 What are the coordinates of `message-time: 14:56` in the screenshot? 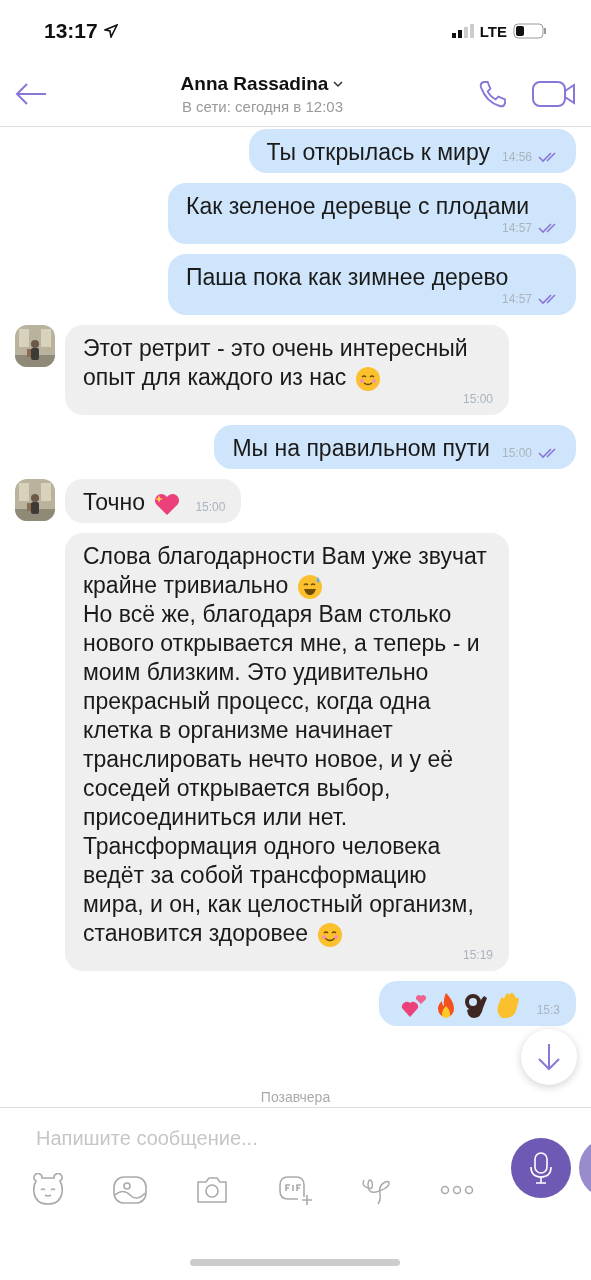 It's located at (516, 157).